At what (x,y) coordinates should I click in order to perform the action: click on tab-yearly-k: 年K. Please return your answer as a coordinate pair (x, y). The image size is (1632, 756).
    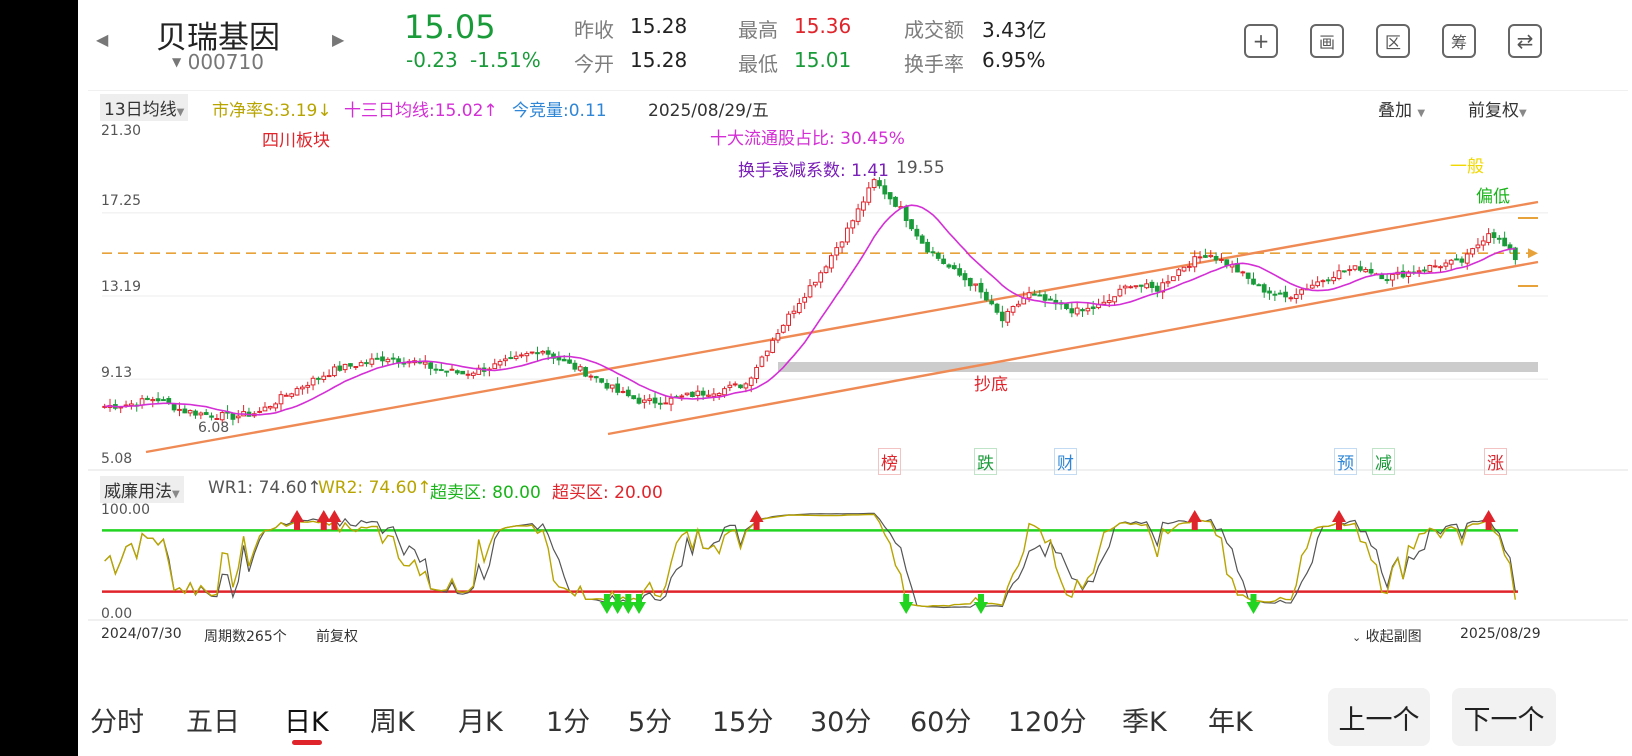
    Looking at the image, I should click on (1230, 719).